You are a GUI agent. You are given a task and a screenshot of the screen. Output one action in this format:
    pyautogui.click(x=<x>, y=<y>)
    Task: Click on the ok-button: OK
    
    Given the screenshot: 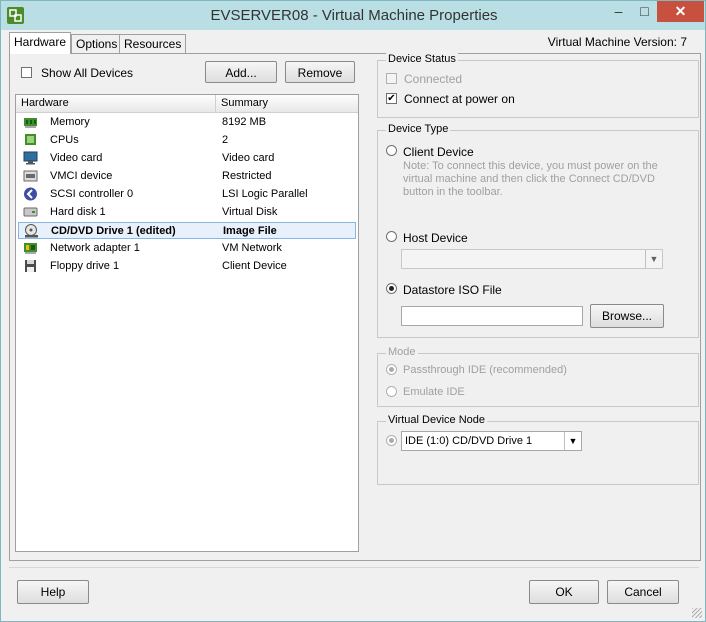 What is the action you would take?
    pyautogui.click(x=564, y=592)
    